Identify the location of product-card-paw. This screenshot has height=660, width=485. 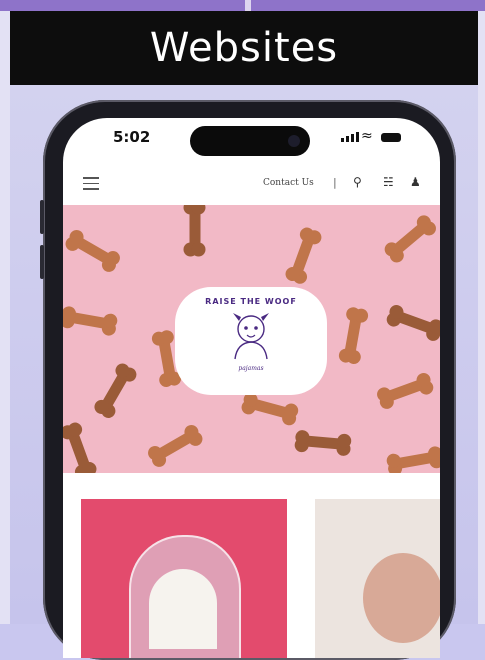
(377, 578).